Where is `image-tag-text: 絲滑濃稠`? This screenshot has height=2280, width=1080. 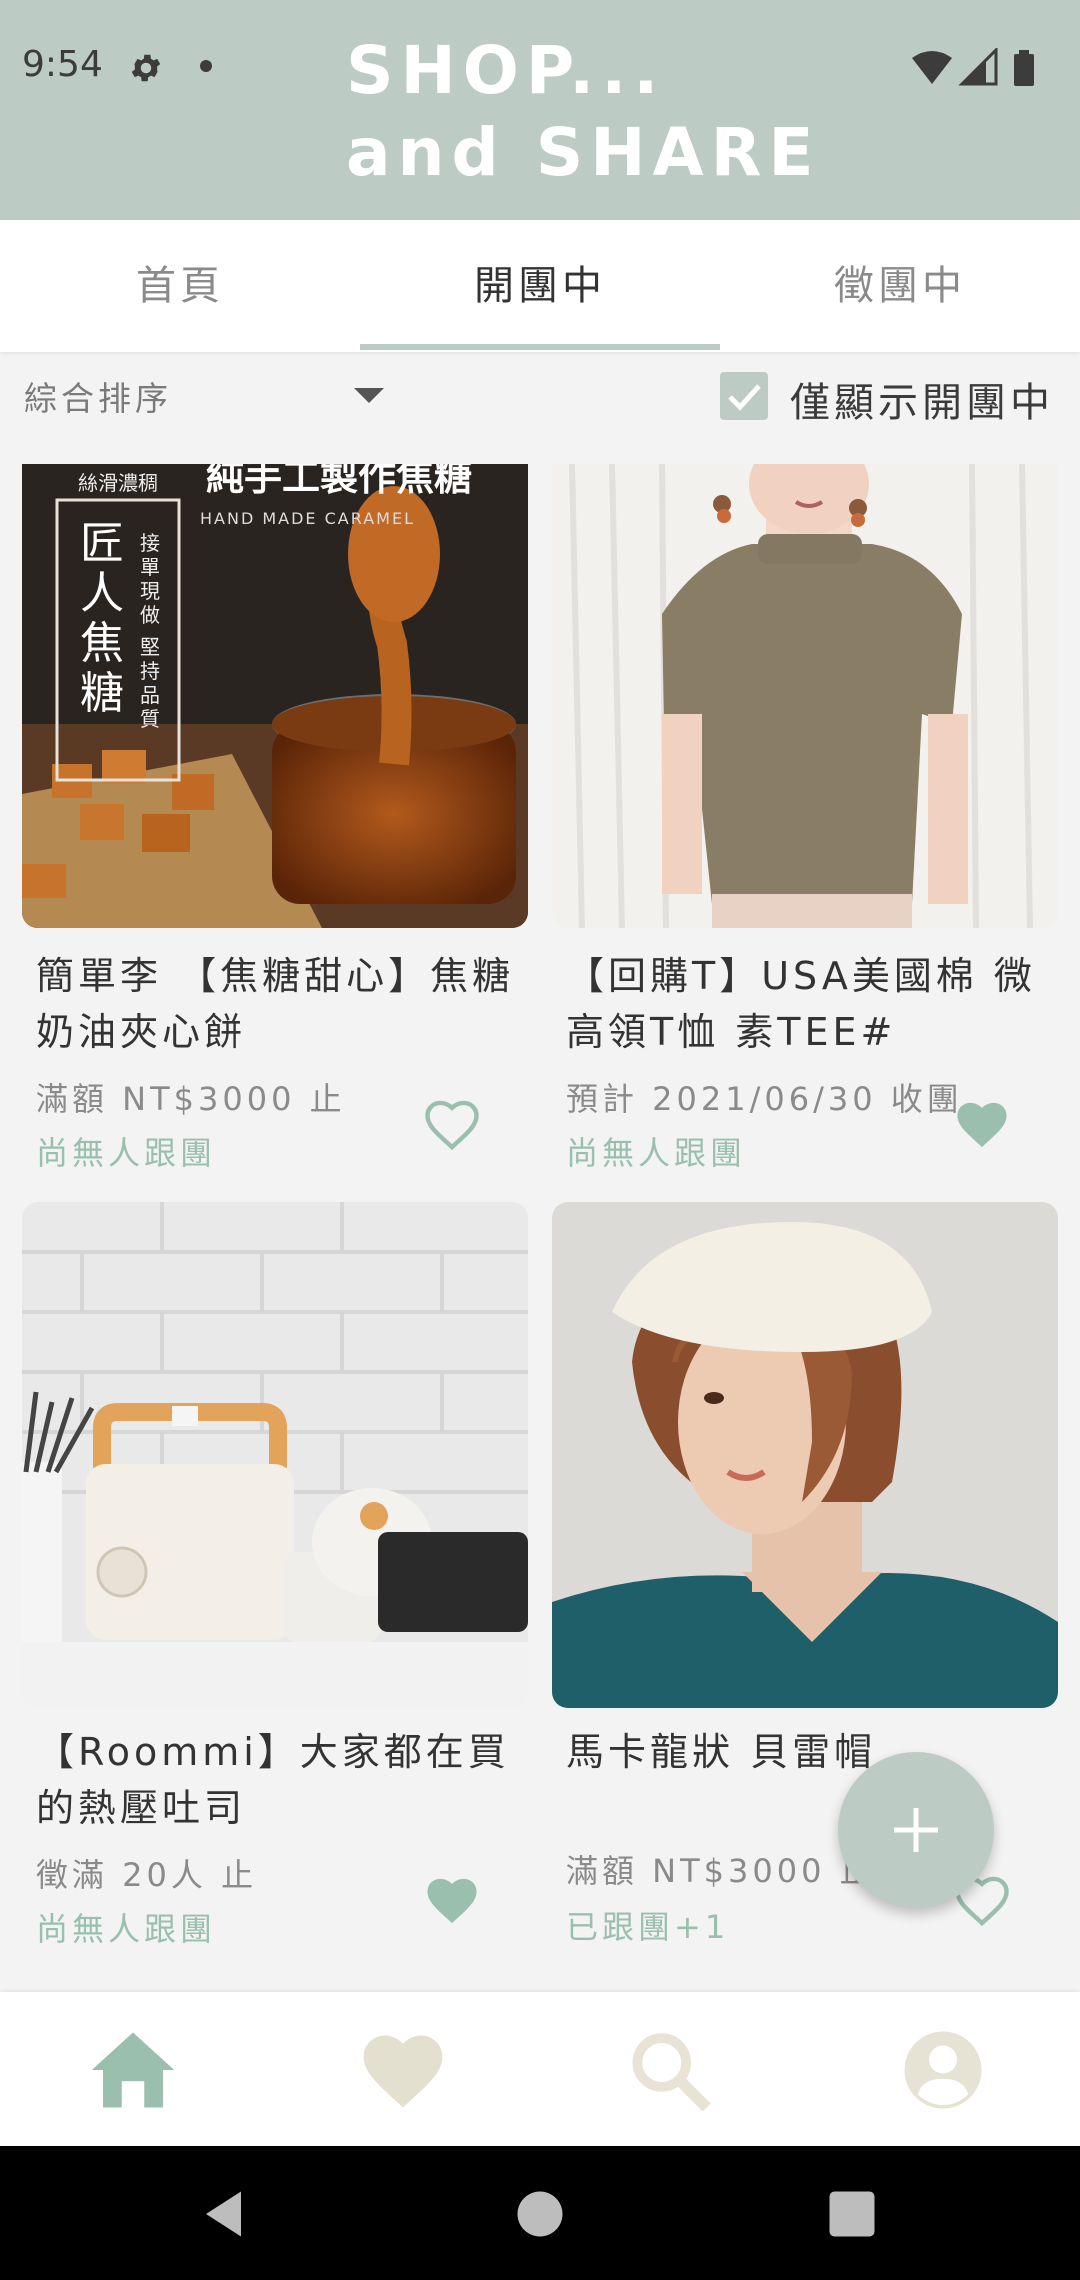
image-tag-text: 絲滑濃稠 is located at coordinates (118, 483).